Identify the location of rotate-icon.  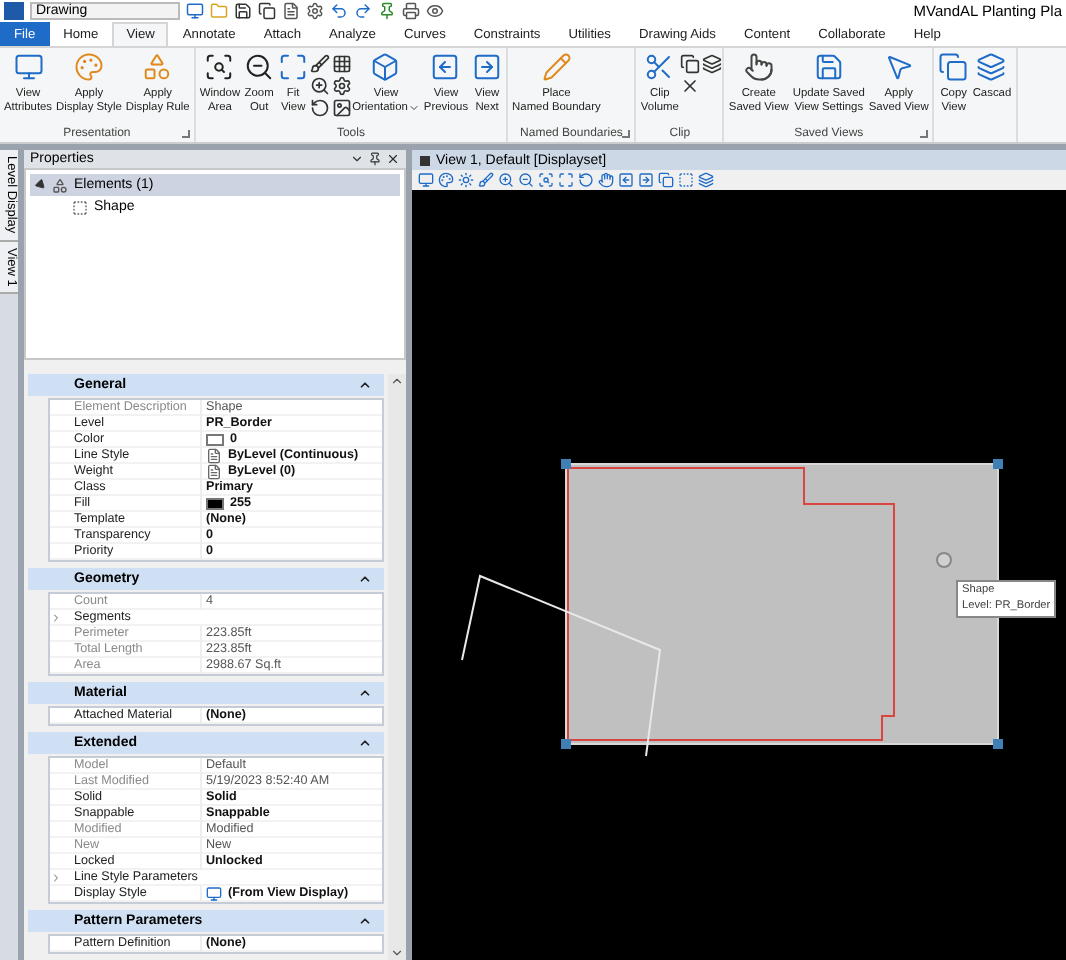
(320, 108).